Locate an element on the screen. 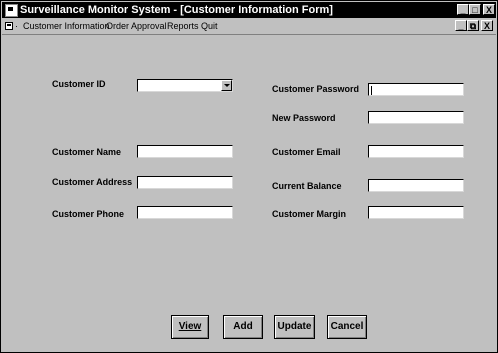  customer-password-label: Customer Password is located at coordinates (316, 89).